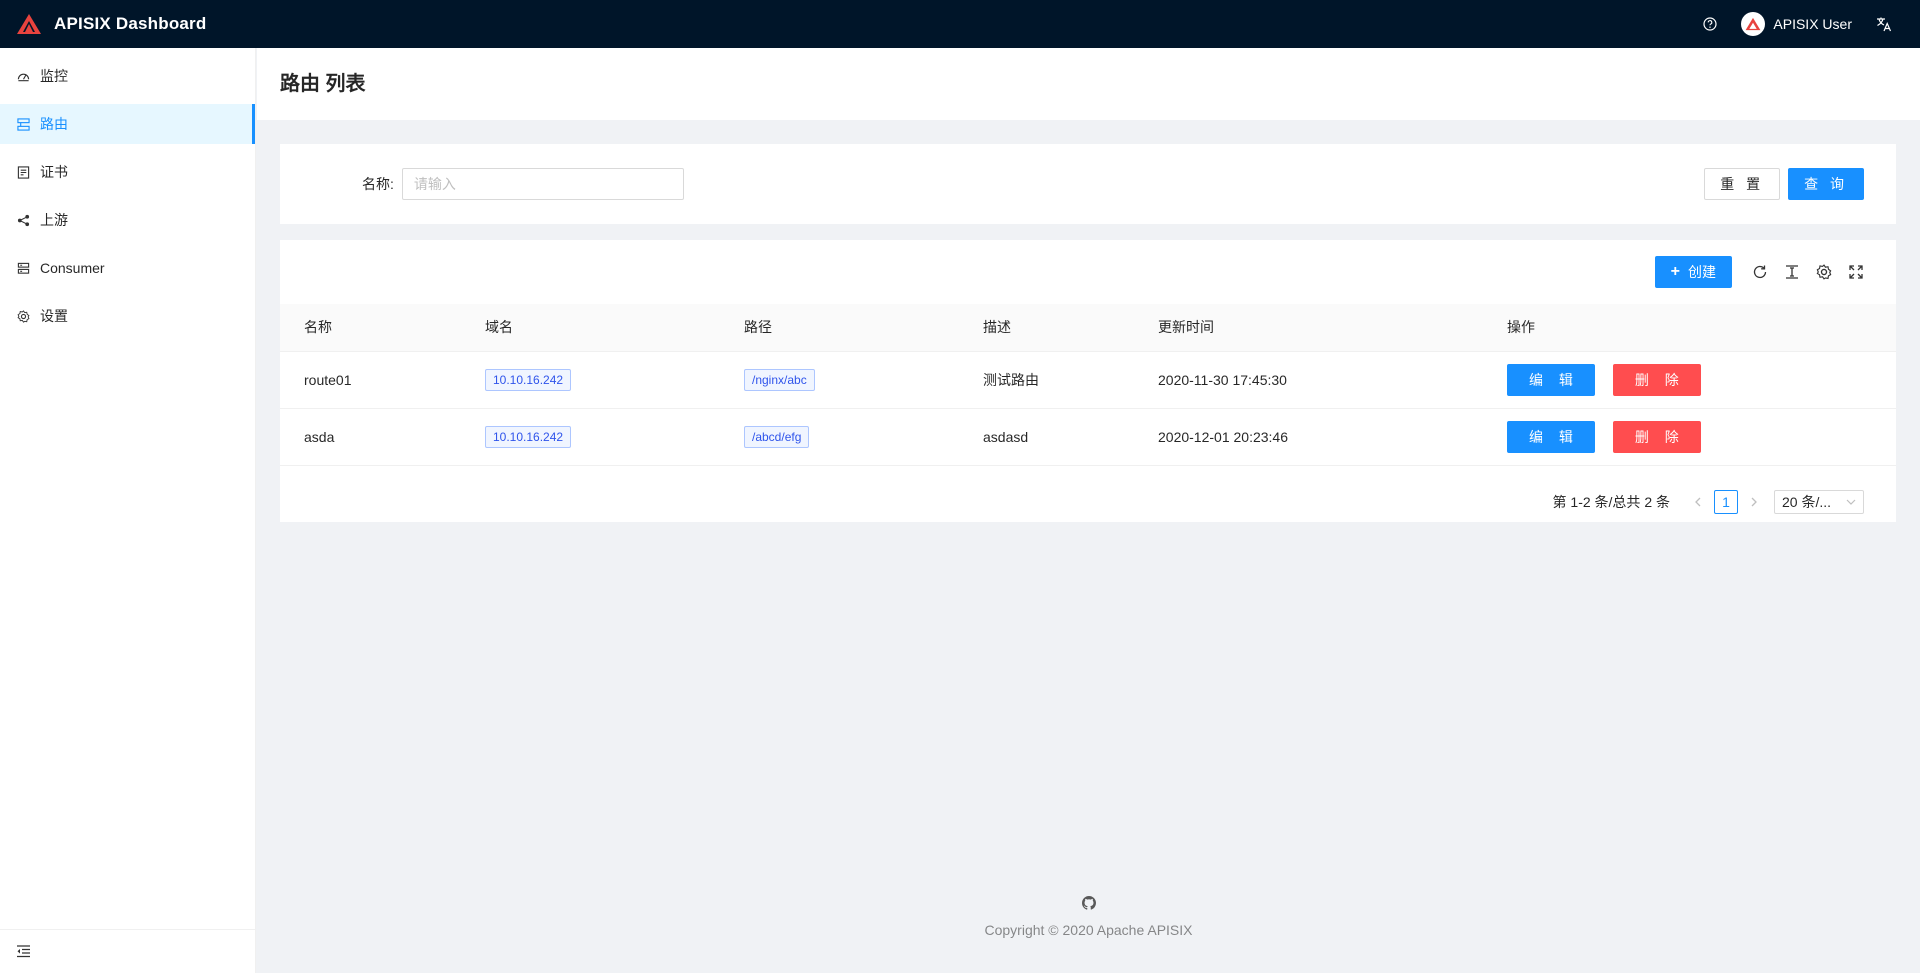 Image resolution: width=1920 pixels, height=973 pixels. What do you see at coordinates (1726, 501) in the screenshot?
I see `page-1-button: 1` at bounding box center [1726, 501].